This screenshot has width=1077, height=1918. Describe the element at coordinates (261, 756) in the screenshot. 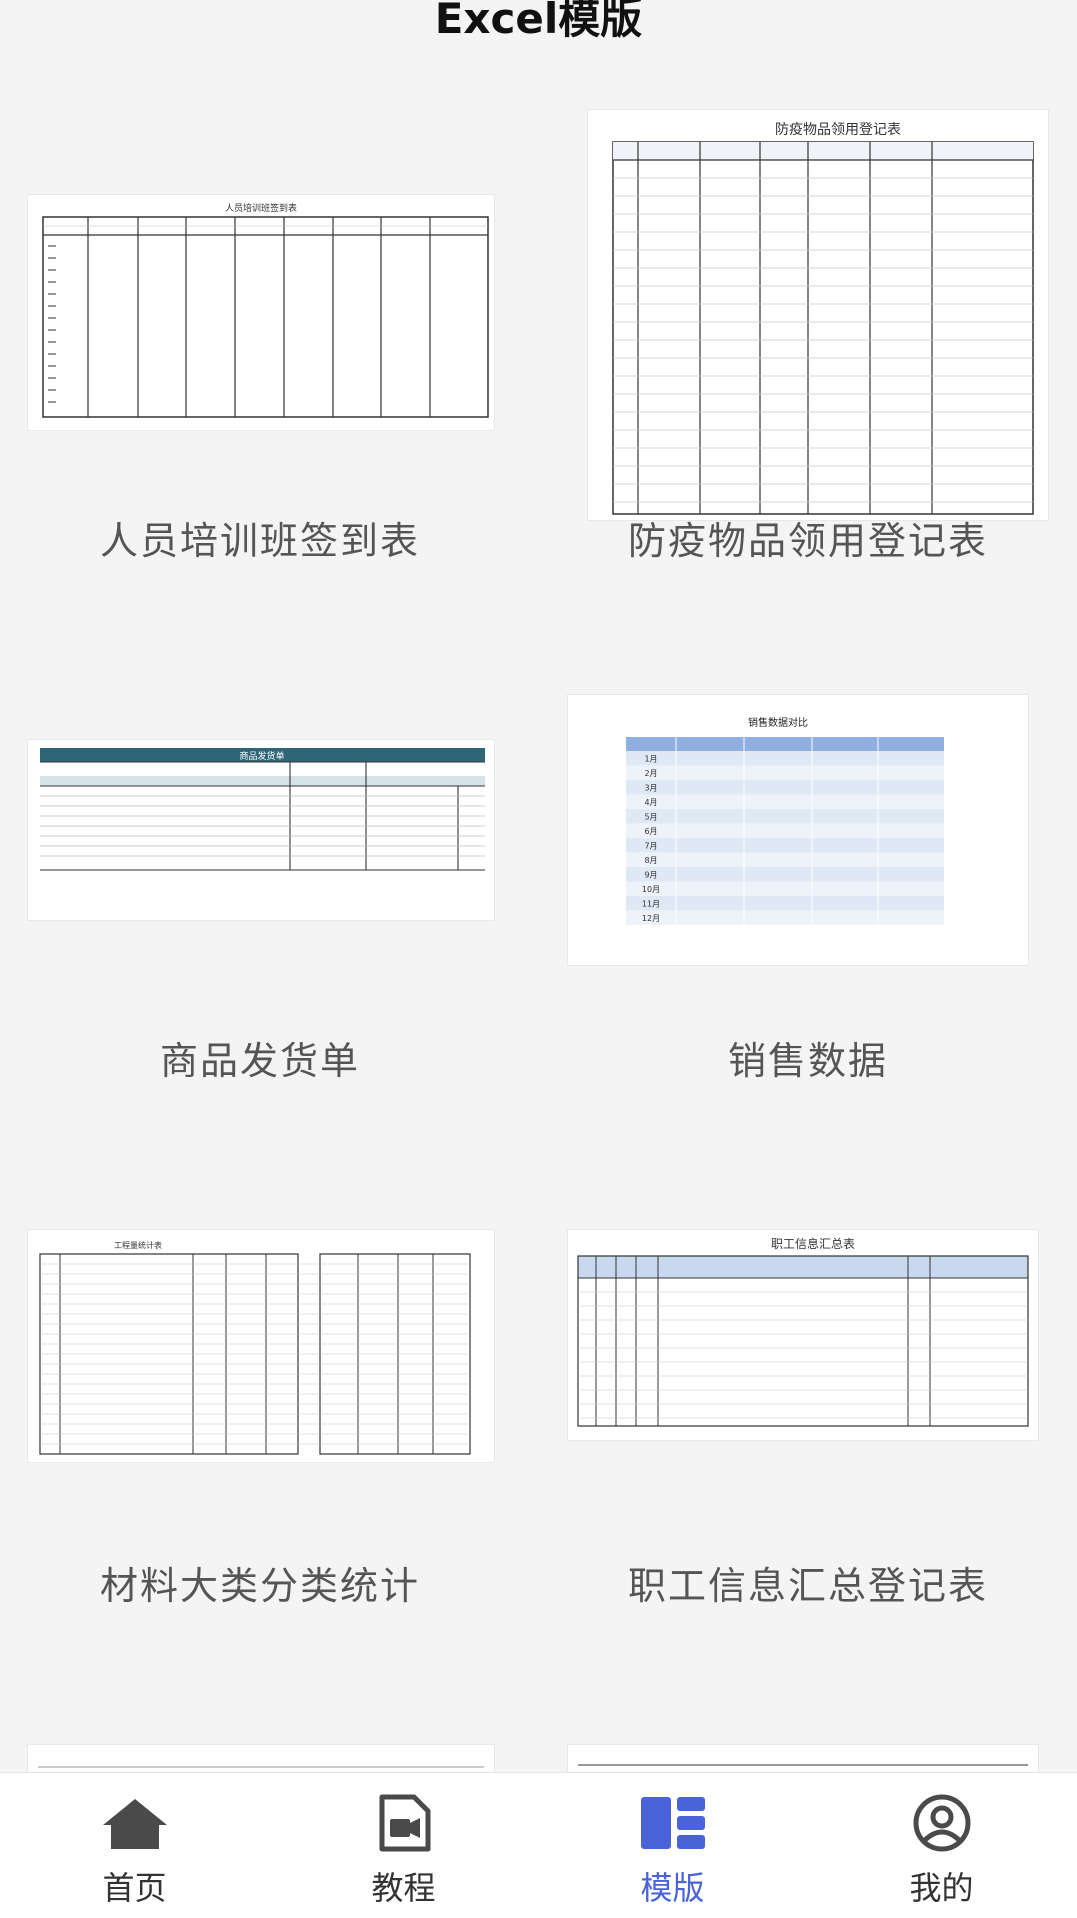

I see `sheet-title: 商品发货单` at that location.